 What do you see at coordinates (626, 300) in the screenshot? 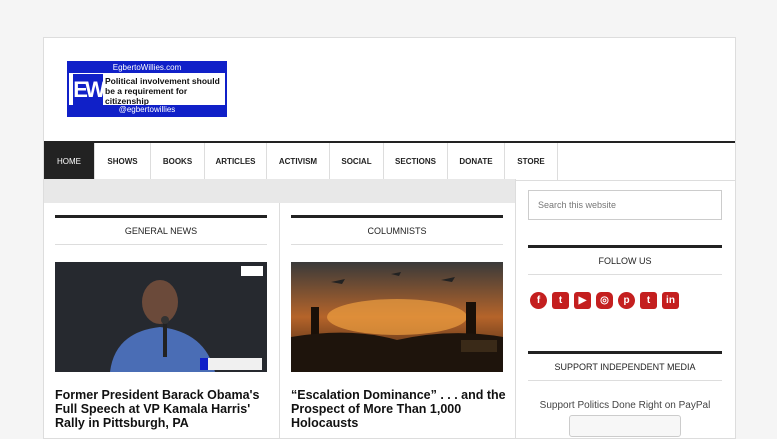
I see `pinterest-icon: p` at bounding box center [626, 300].